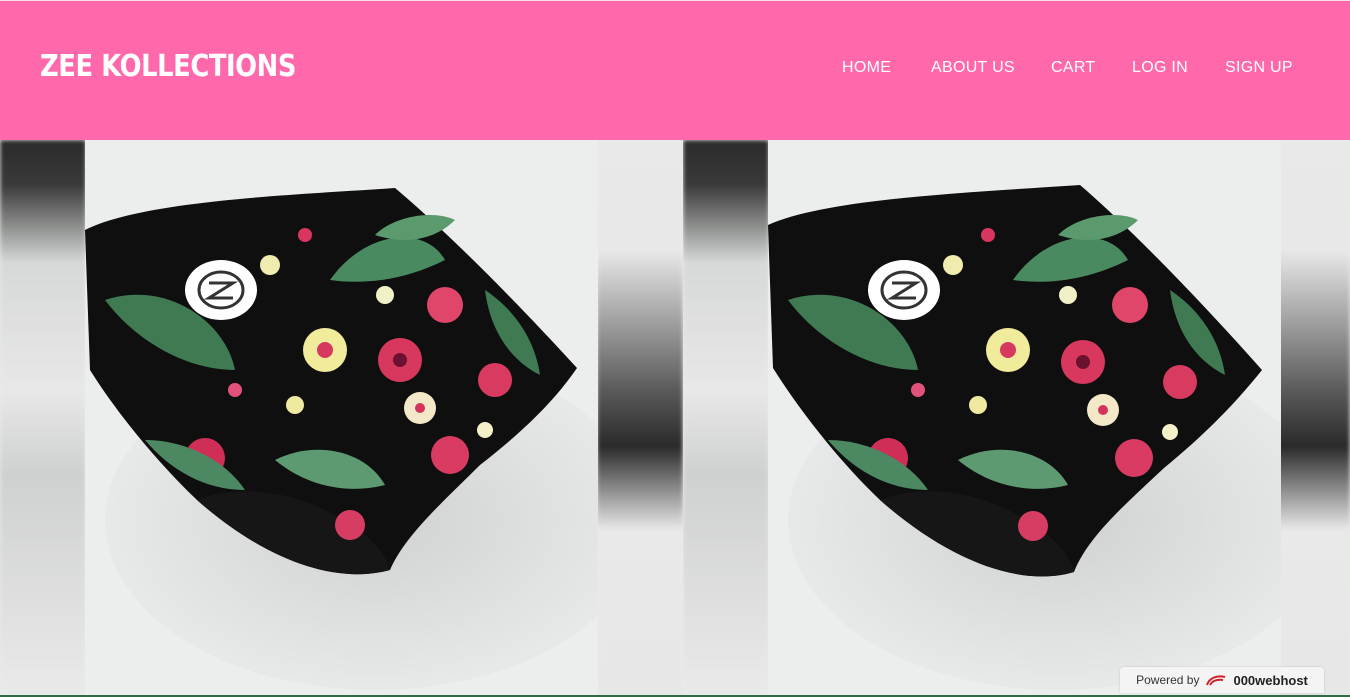 This screenshot has height=697, width=1350. Describe the element at coordinates (1216, 680) in the screenshot. I see `webhost-logo-icon` at that location.